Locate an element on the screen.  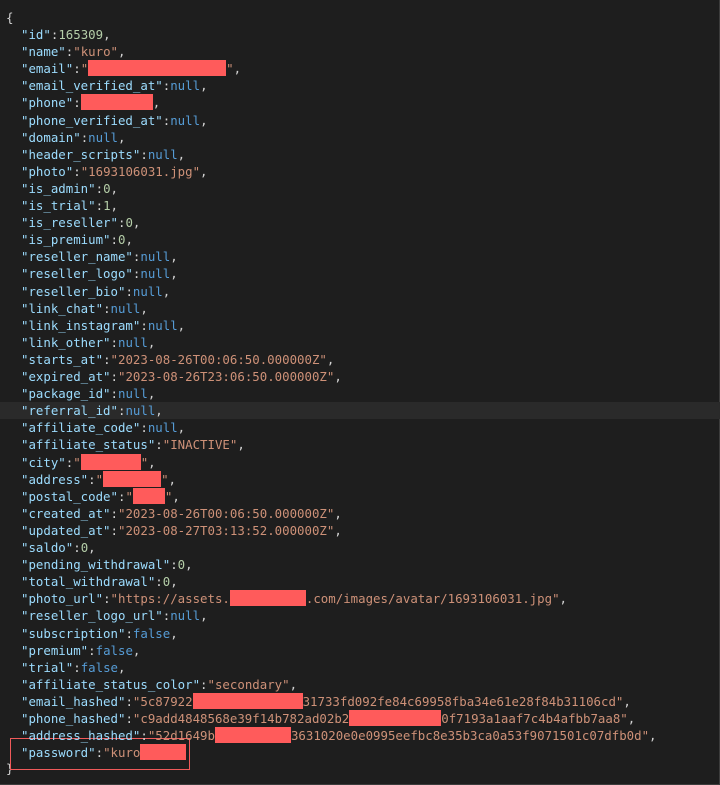
json-key: "address_hashed" is located at coordinates (81, 736).